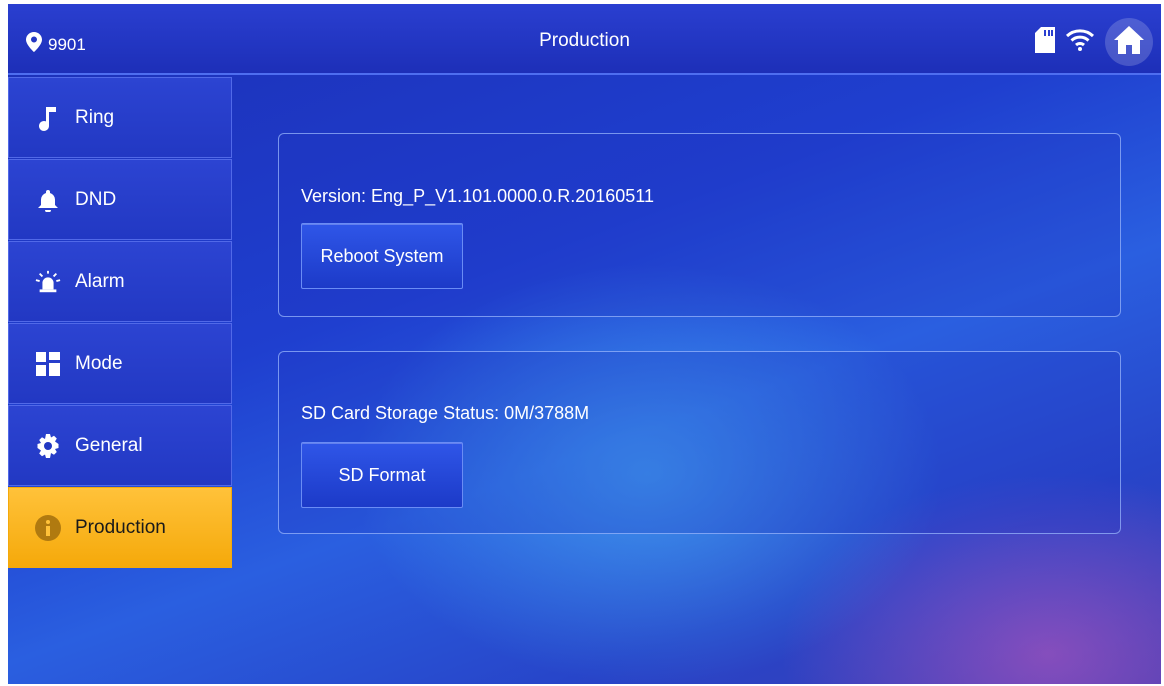 Image resolution: width=1164 pixels, height=686 pixels. What do you see at coordinates (48, 446) in the screenshot?
I see `gear-icon` at bounding box center [48, 446].